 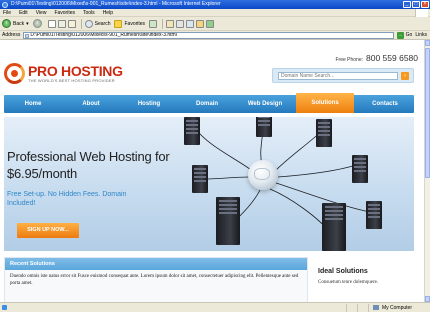 What do you see at coordinates (27, 24) in the screenshot?
I see `back-dropdown-icon: ▾` at bounding box center [27, 24].